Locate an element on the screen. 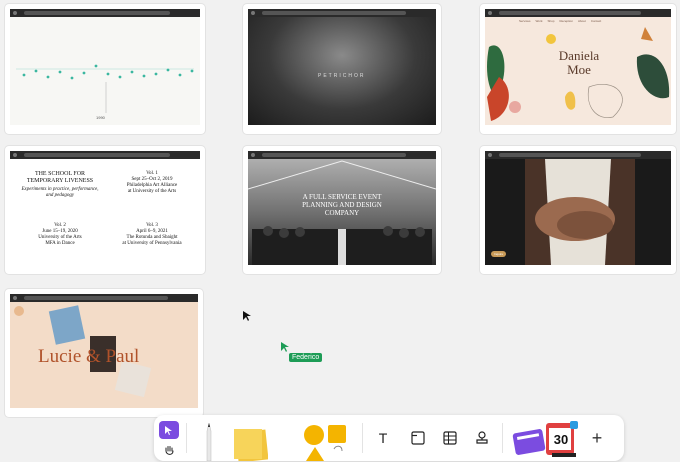 This screenshot has width=680, height=462. sticky-note-icon is located at coordinates (251, 445).